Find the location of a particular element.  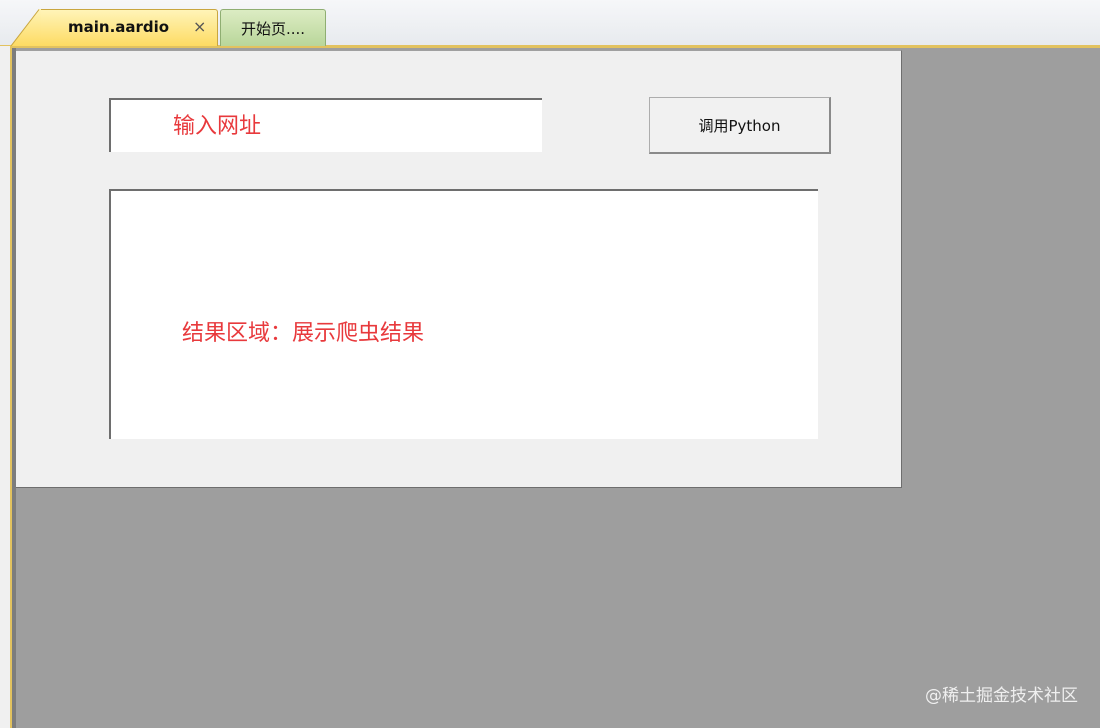

url-input is located at coordinates (325, 125).